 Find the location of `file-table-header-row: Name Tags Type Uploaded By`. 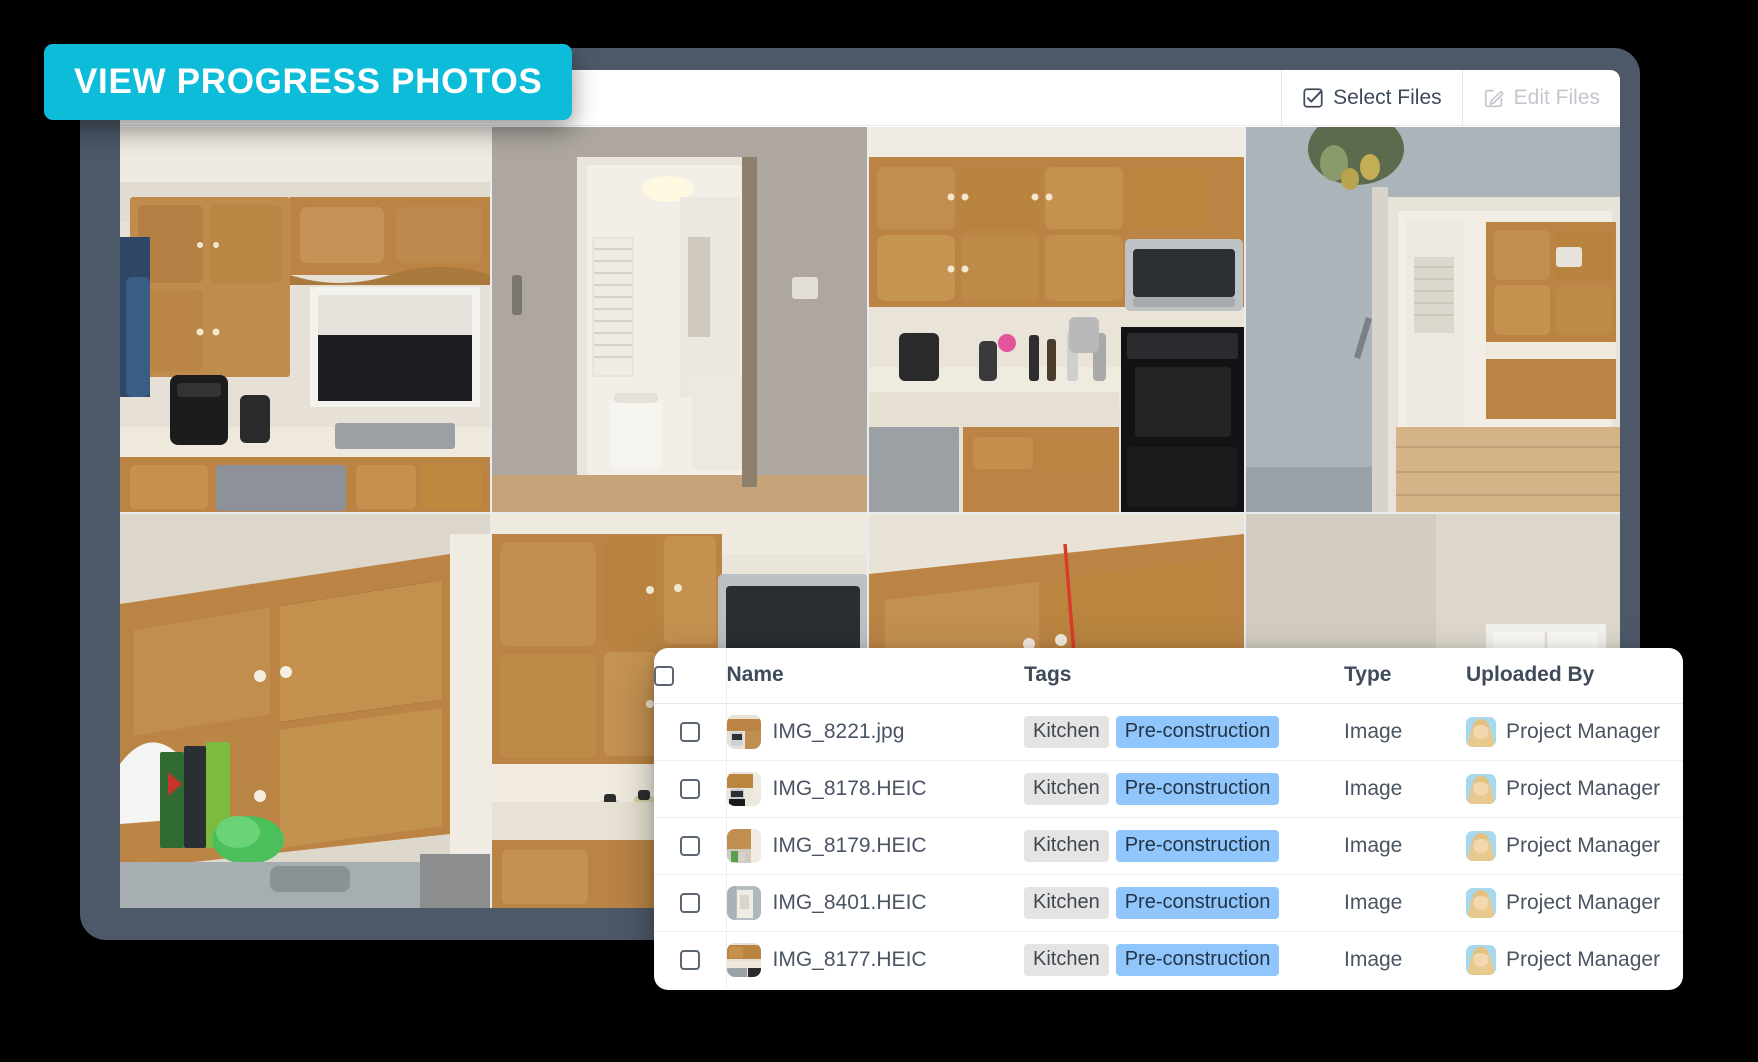

file-table-header-row: Name Tags Type Uploaded By is located at coordinates (1168, 676).